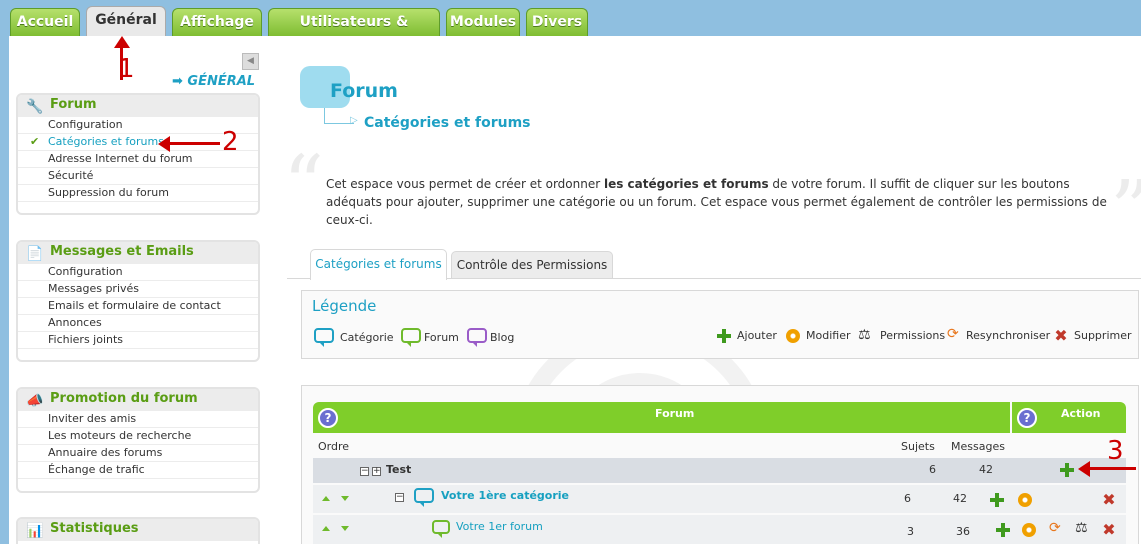  I want to click on sidebar-title: Promotion du forum, so click(124, 398).